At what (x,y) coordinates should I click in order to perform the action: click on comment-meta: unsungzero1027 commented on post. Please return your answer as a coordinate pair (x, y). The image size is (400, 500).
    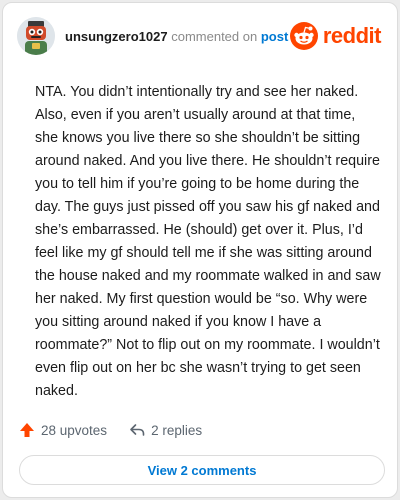
    Looking at the image, I should click on (176, 36).